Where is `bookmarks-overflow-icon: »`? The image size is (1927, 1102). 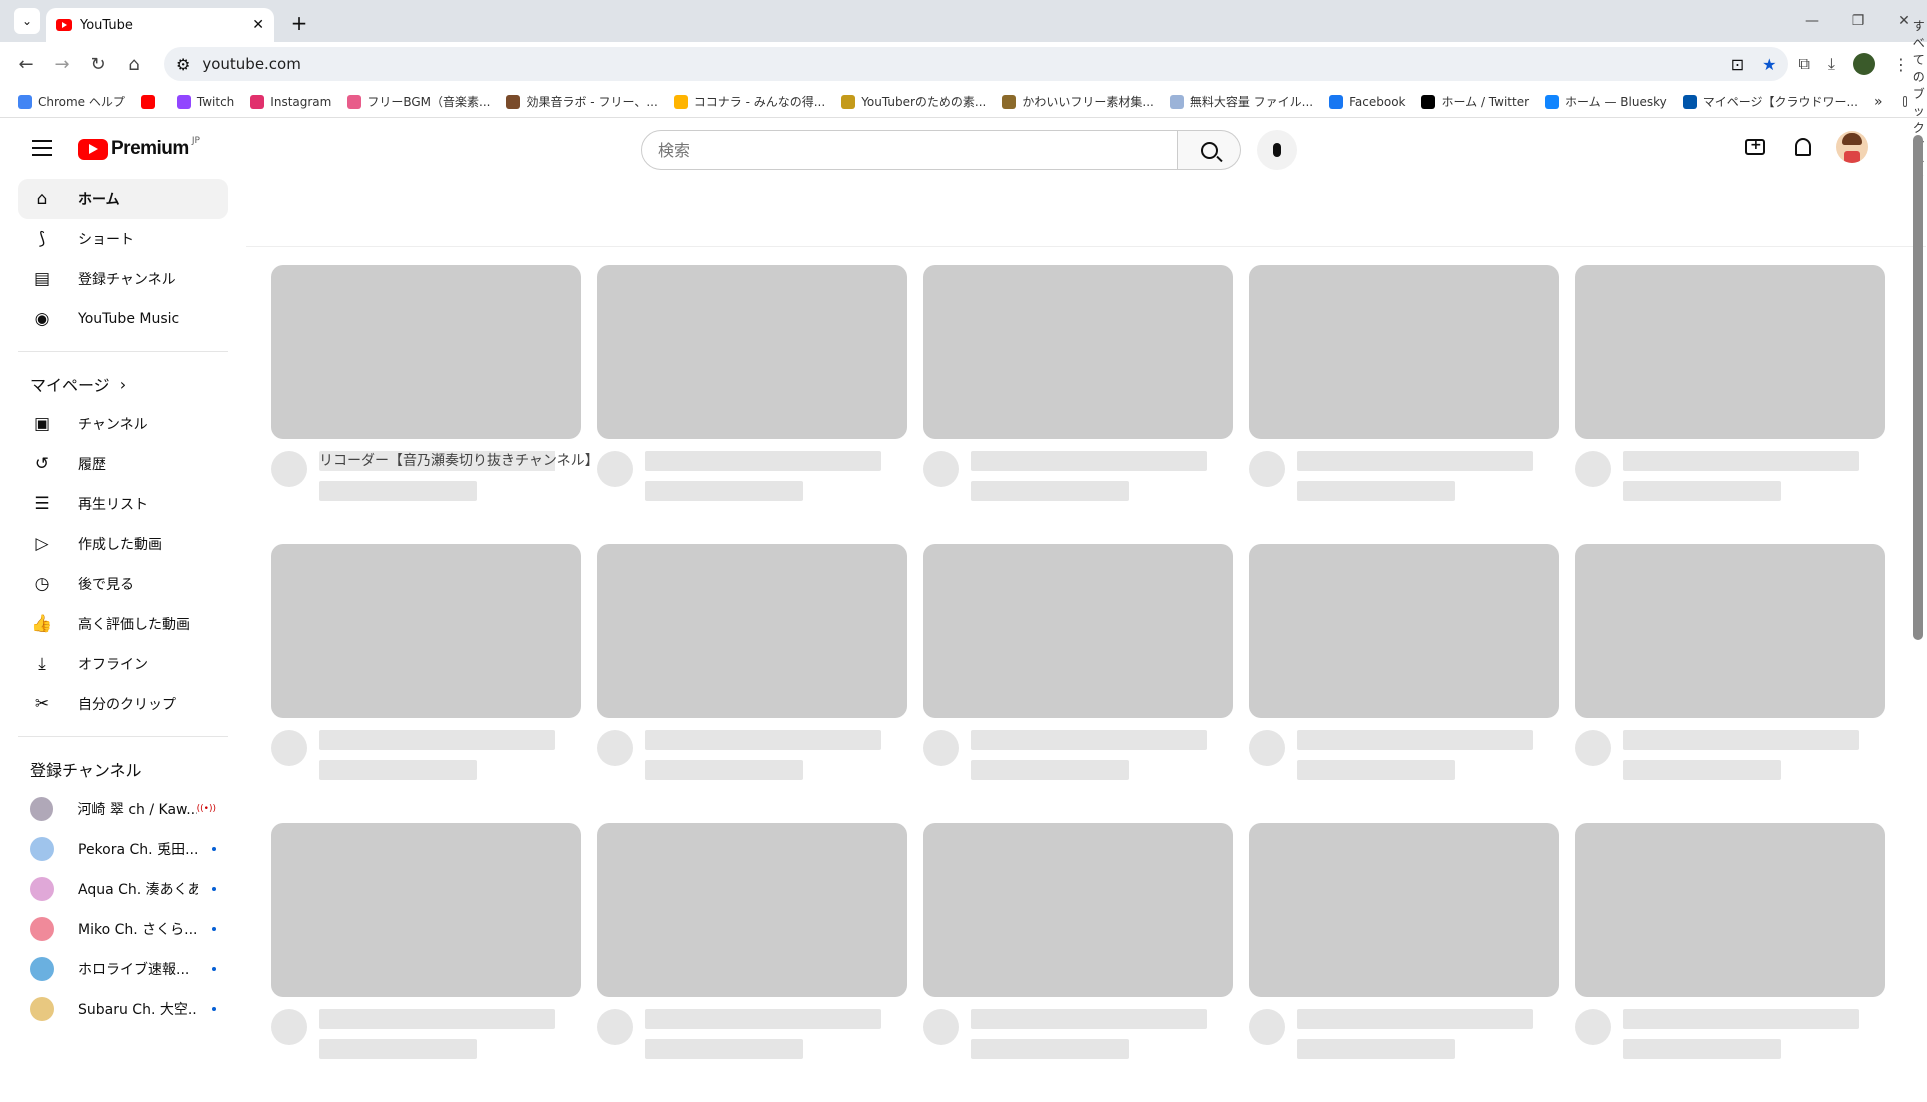
bookmarks-overflow-icon: » is located at coordinates (1878, 102).